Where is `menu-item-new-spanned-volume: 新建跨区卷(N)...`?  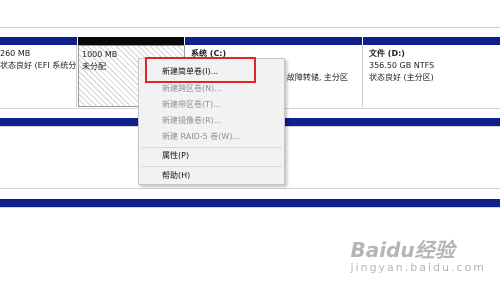 menu-item-new-spanned-volume: 新建跨区卷(N)... is located at coordinates (192, 89).